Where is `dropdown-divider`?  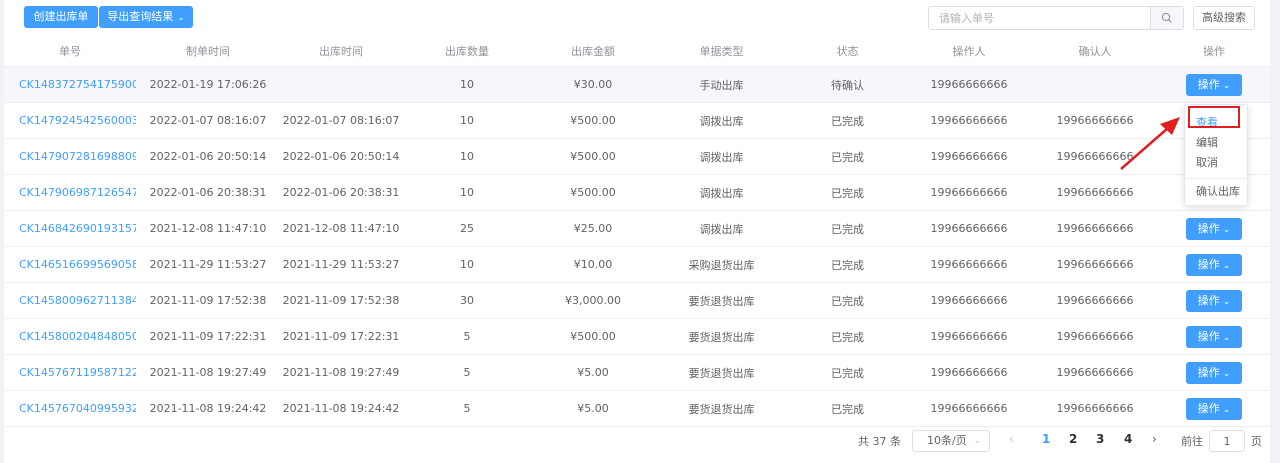
dropdown-divider is located at coordinates (1216, 178).